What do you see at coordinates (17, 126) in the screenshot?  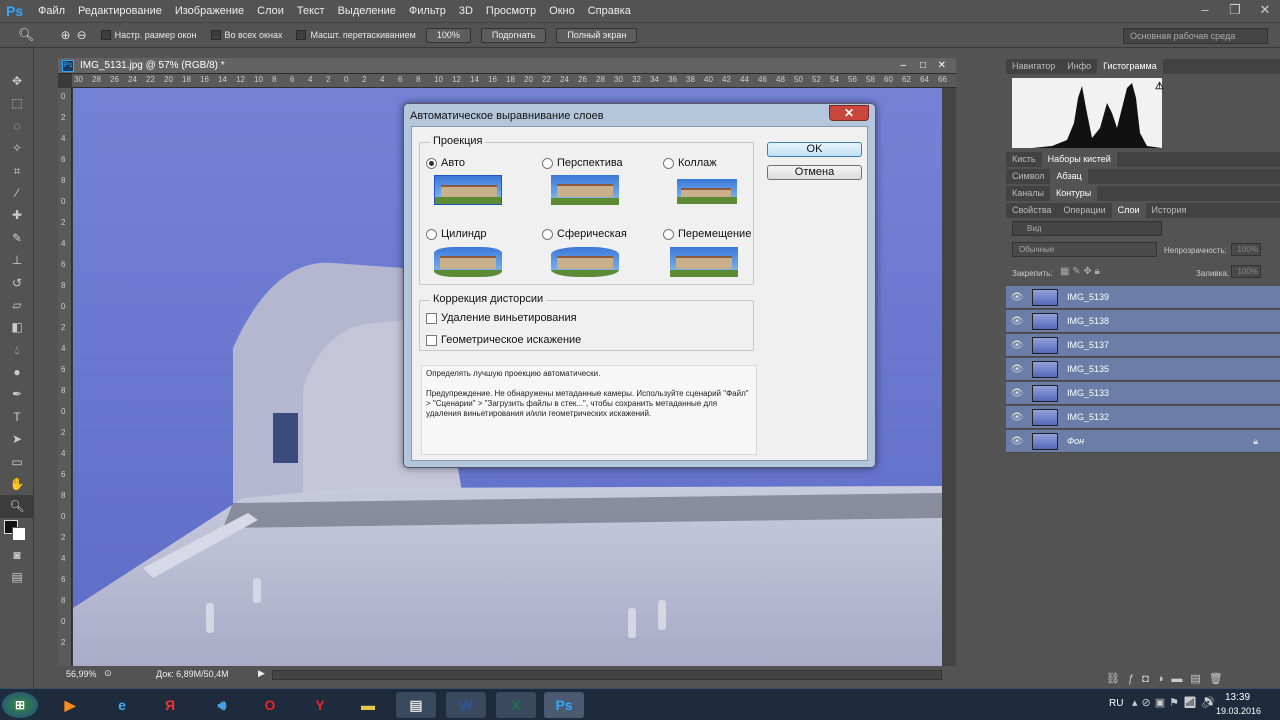 I see `lasso-tool-icon: ◌` at bounding box center [17, 126].